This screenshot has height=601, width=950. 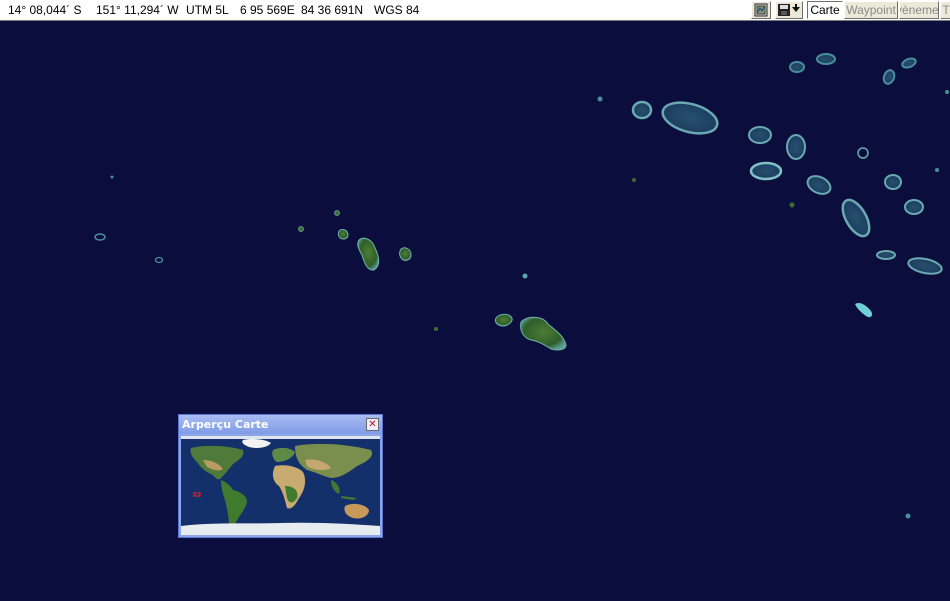 What do you see at coordinates (337, 213) in the screenshot?
I see `tupai-islet` at bounding box center [337, 213].